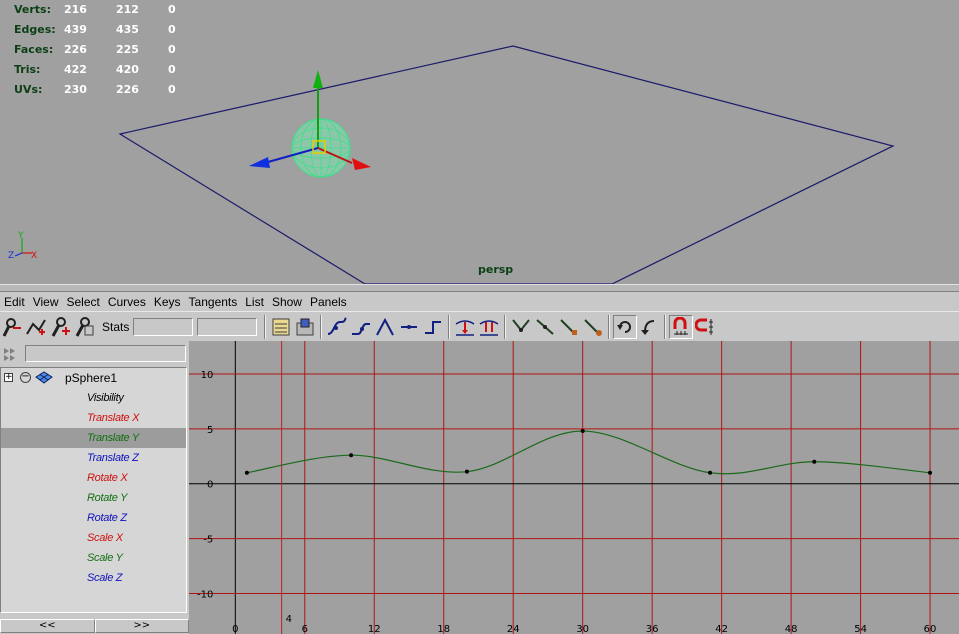  Describe the element at coordinates (465, 327) in the screenshot. I see `plateau-tangent-icon` at that location.